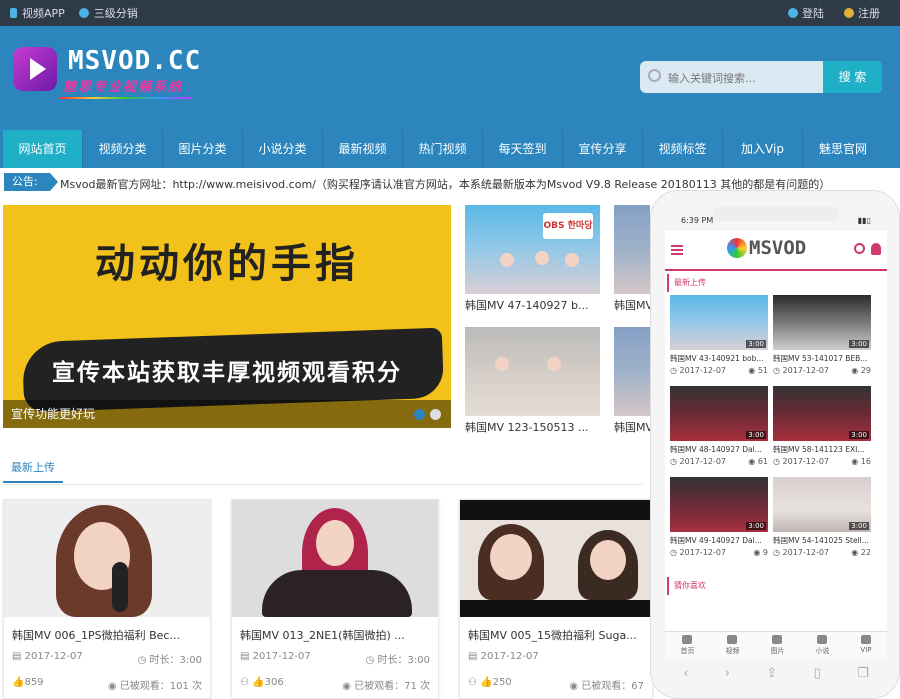 Image resolution: width=900 pixels, height=699 pixels. Describe the element at coordinates (822, 461) in the screenshot. I see `phone-video-meta-4: ◷ 2017-12-07 ◉ 16` at that location.